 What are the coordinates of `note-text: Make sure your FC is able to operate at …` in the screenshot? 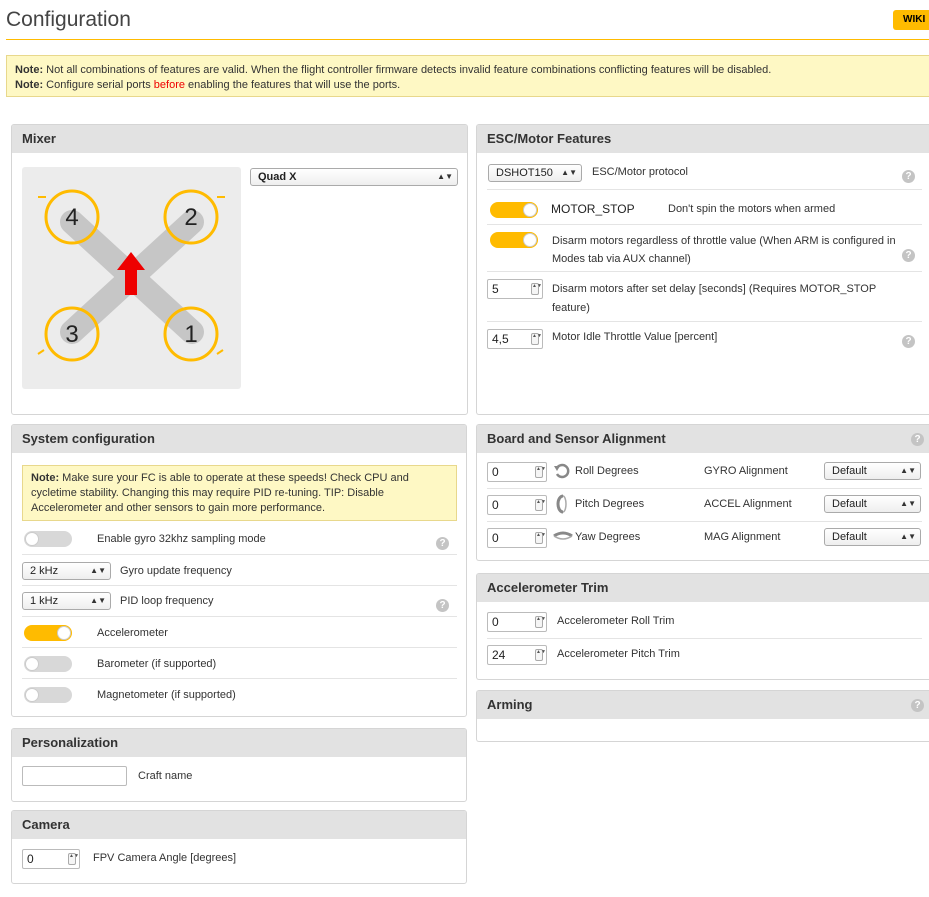 It's located at (220, 493).